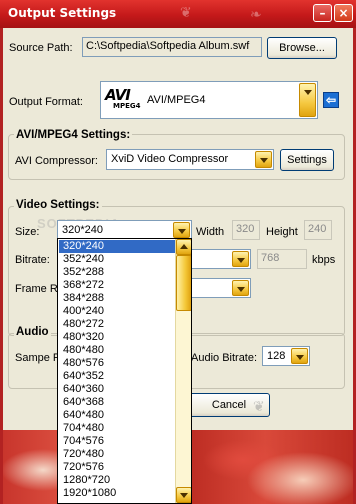  I want to click on size-option: 480*320, so click(117, 337).